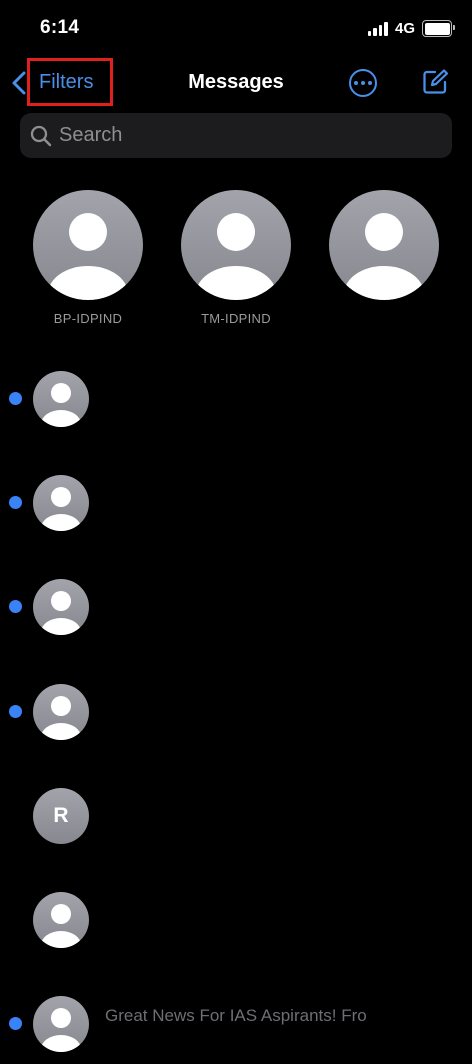  What do you see at coordinates (88, 318) in the screenshot?
I see `pinned-label: BP-IDPIND` at bounding box center [88, 318].